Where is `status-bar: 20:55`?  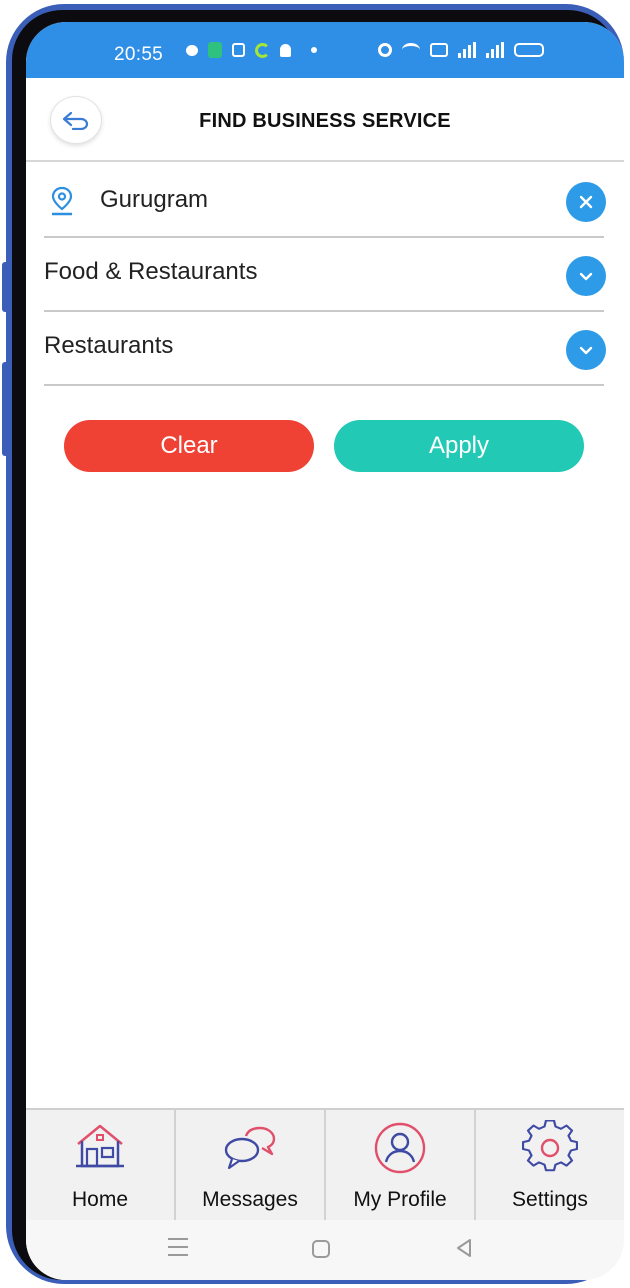
status-bar: 20:55 is located at coordinates (325, 50).